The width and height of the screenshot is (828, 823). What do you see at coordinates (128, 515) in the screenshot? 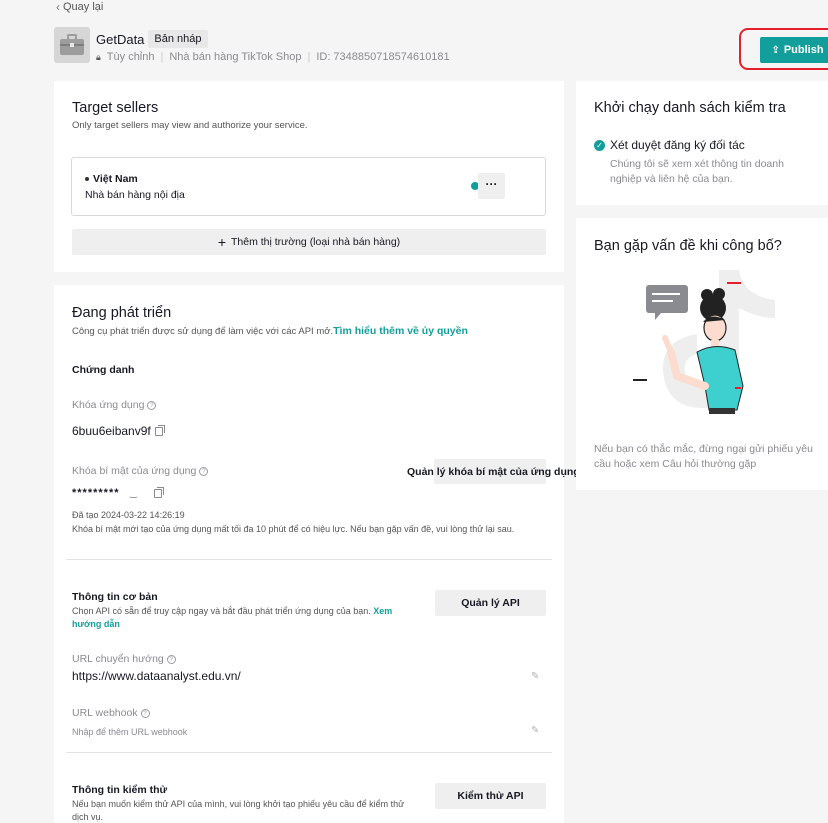
I see `secret-created-at: Đã tạo 2024-03-22 14:26:19` at bounding box center [128, 515].